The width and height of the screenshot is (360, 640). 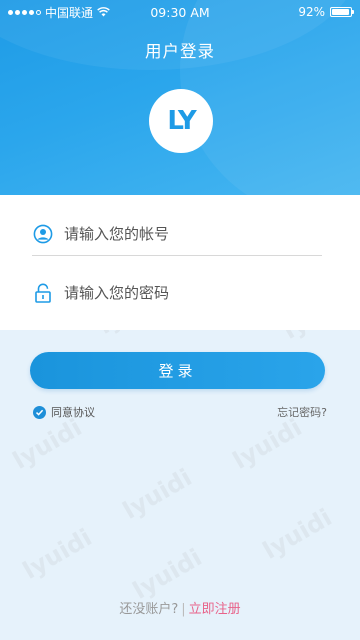 I want to click on clock: 09:30 AM, so click(x=180, y=12).